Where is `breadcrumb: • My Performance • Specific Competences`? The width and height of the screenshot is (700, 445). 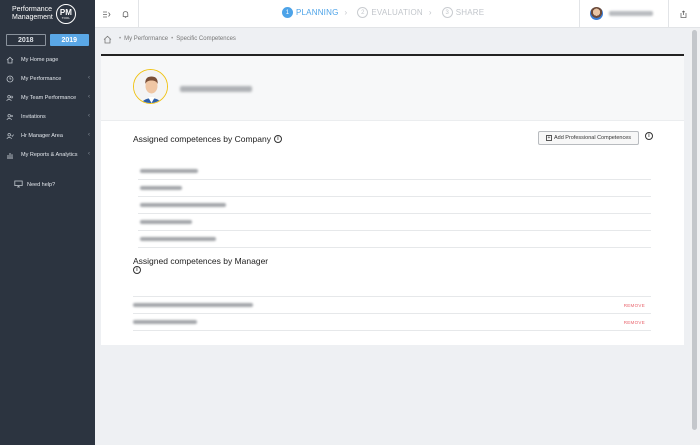 breadcrumb: • My Performance • Specific Competences is located at coordinates (169, 39).